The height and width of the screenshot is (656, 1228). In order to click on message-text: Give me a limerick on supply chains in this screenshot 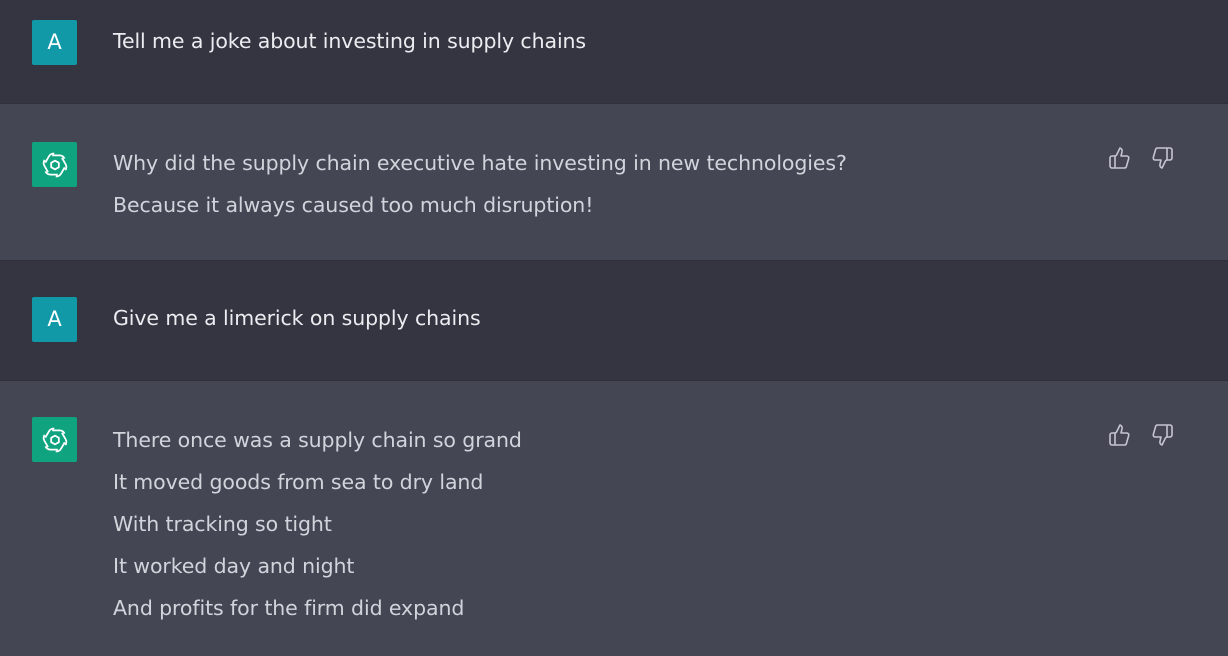, I will do `click(297, 318)`.